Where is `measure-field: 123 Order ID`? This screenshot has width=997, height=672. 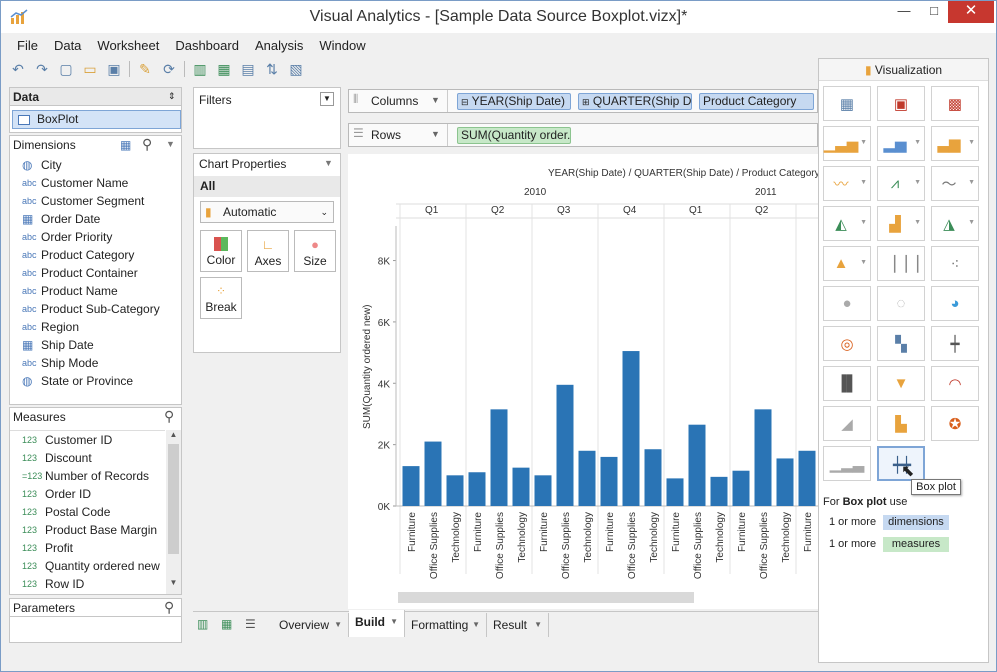 measure-field: 123 Order ID is located at coordinates (87, 494).